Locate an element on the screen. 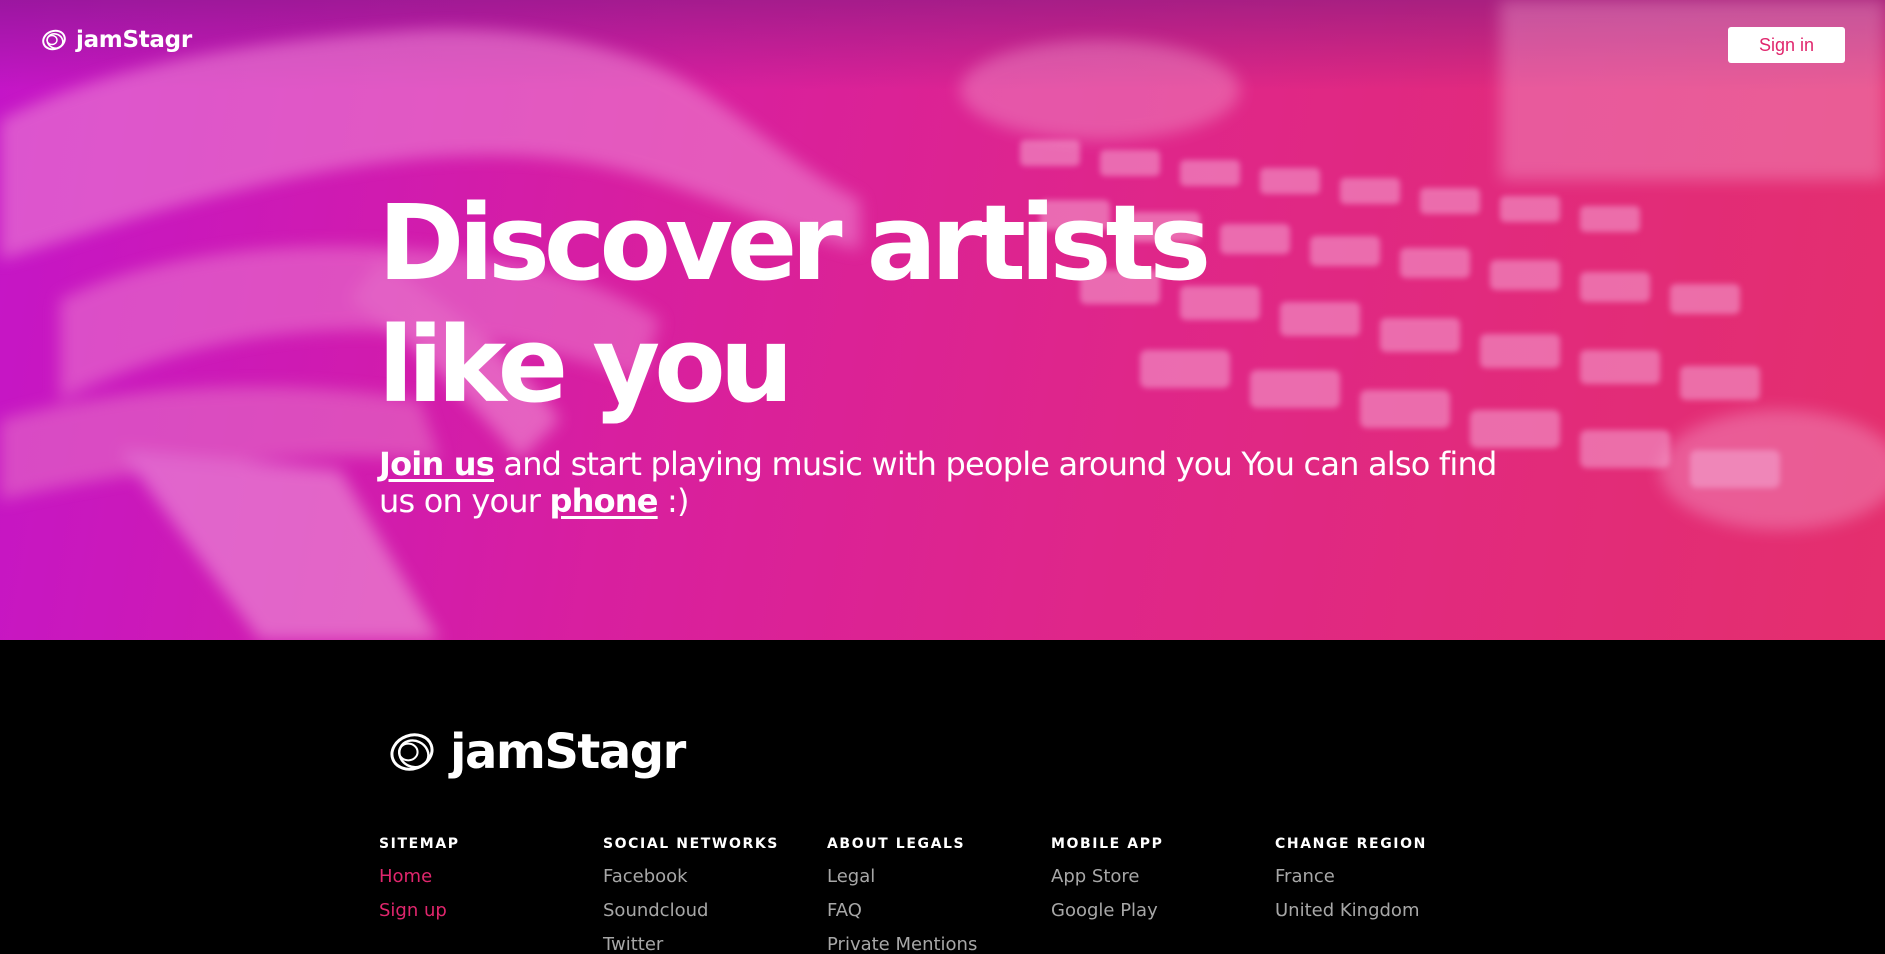 The image size is (1885, 954). footer-link-twitter: Twitter is located at coordinates (633, 944).